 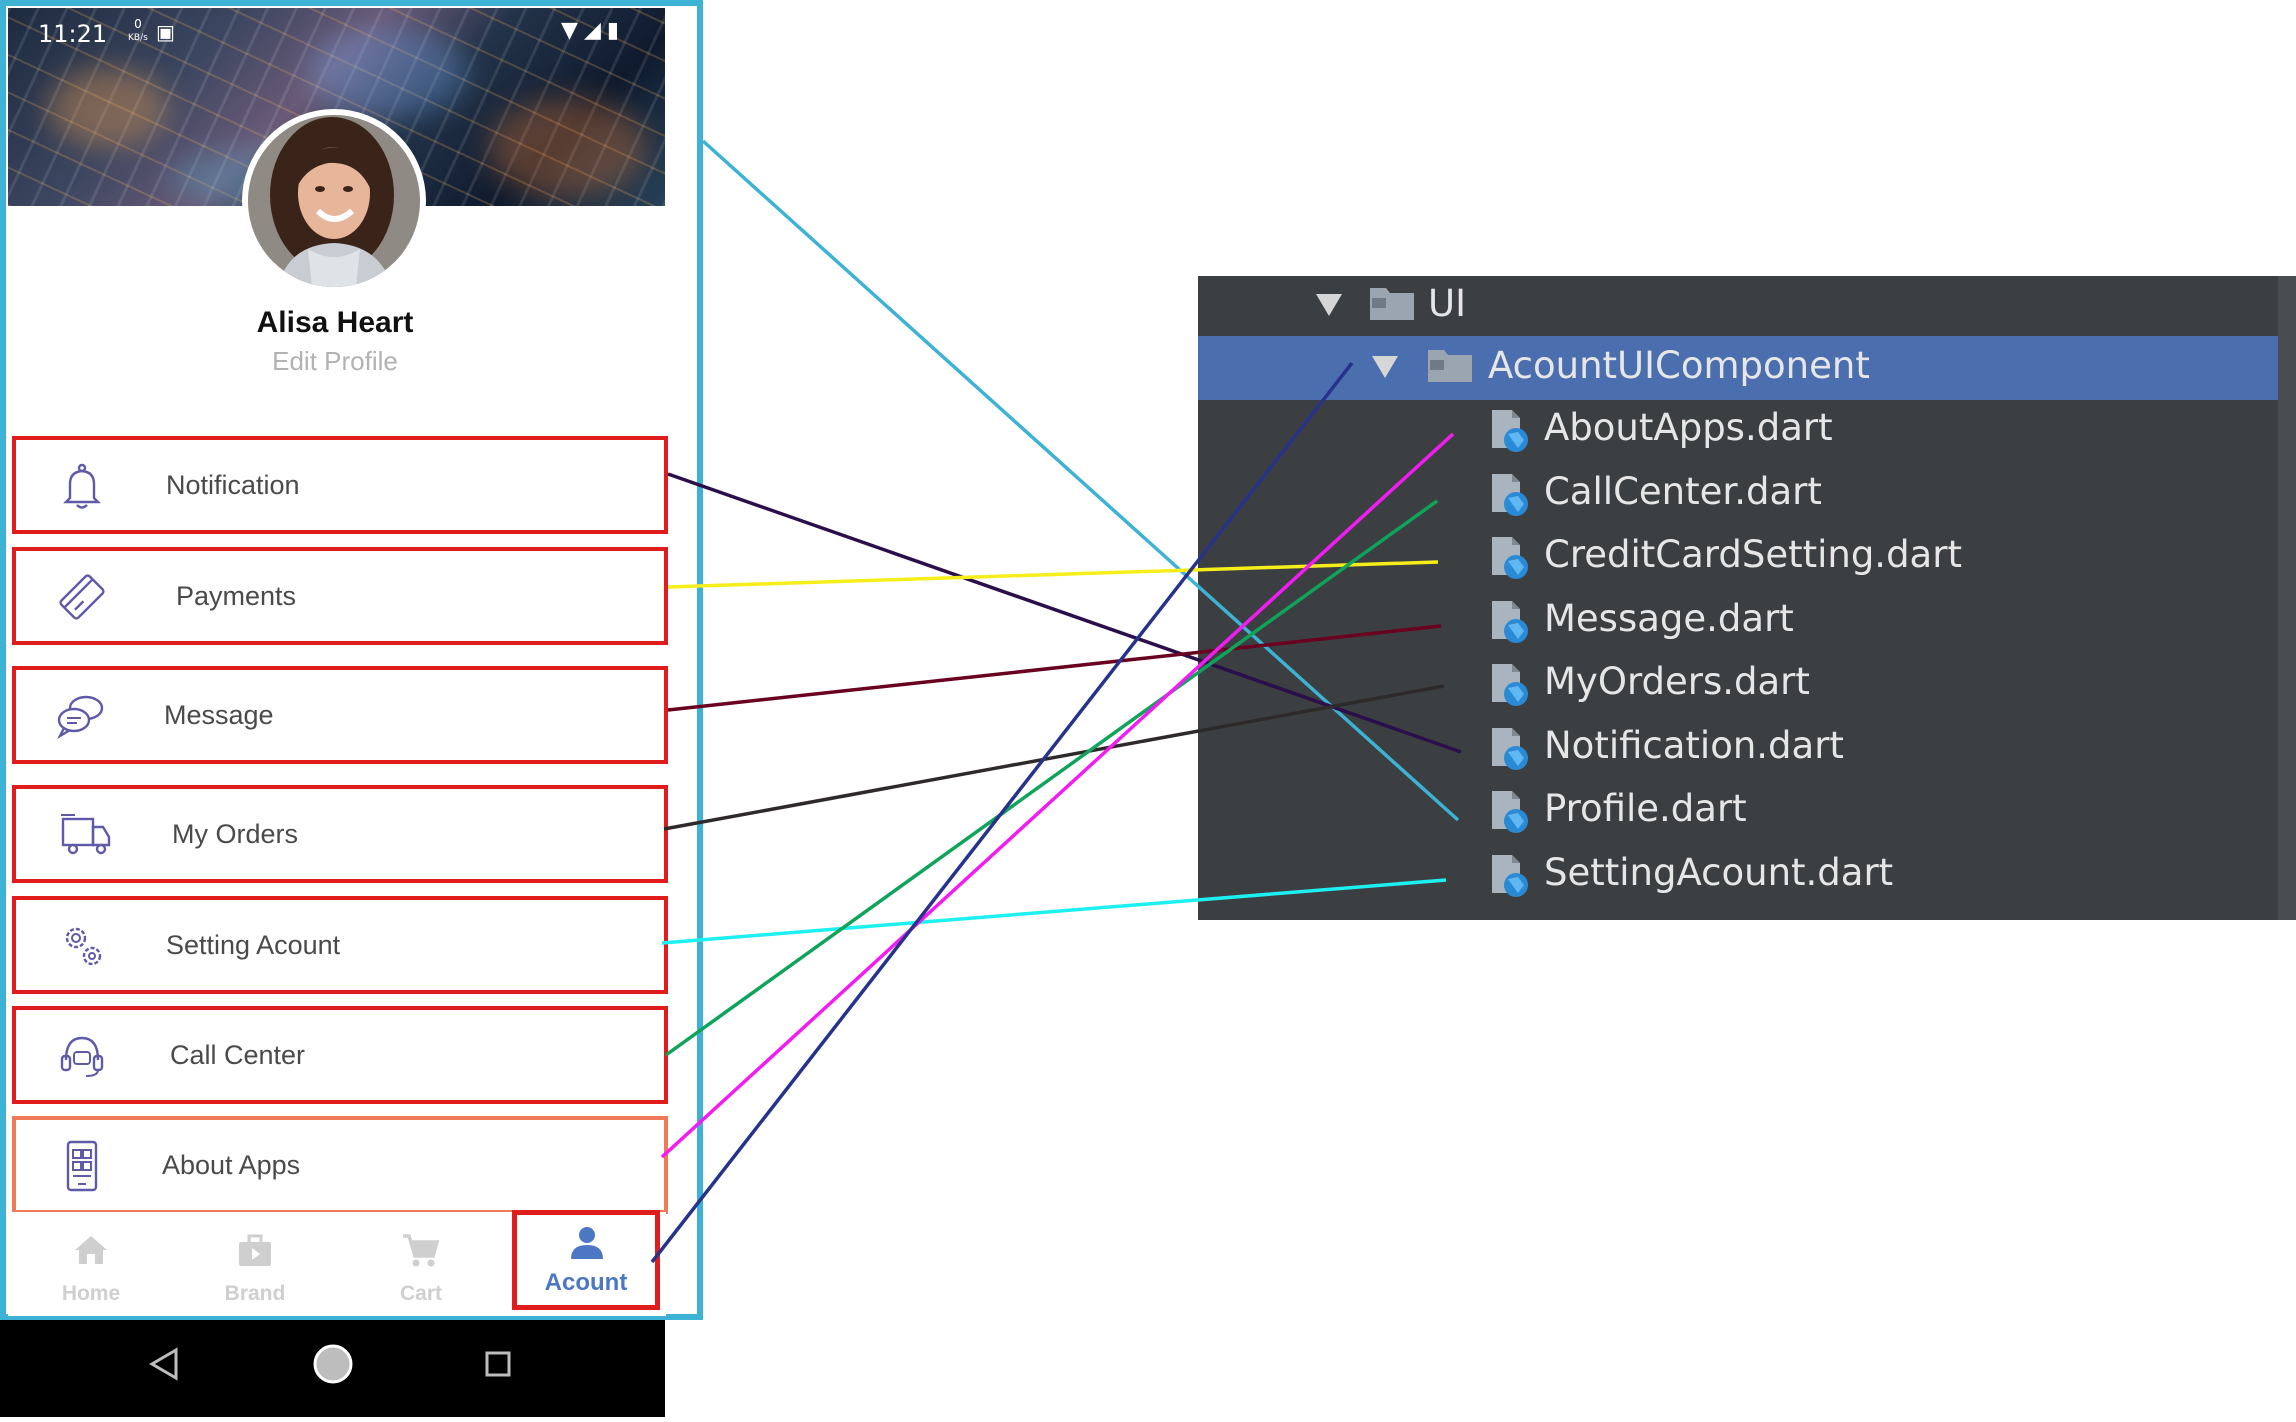 I want to click on nav-brand: Brand, so click(x=255, y=1264).